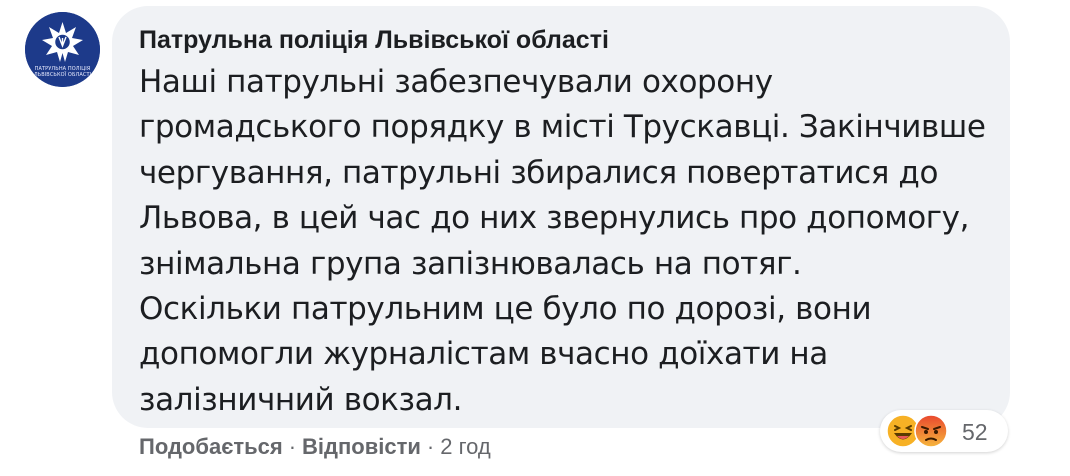 Image resolution: width=1070 pixels, height=476 pixels. Describe the element at coordinates (374, 40) in the screenshot. I see `comment-author: Патрульна поліція Львівської області` at that location.